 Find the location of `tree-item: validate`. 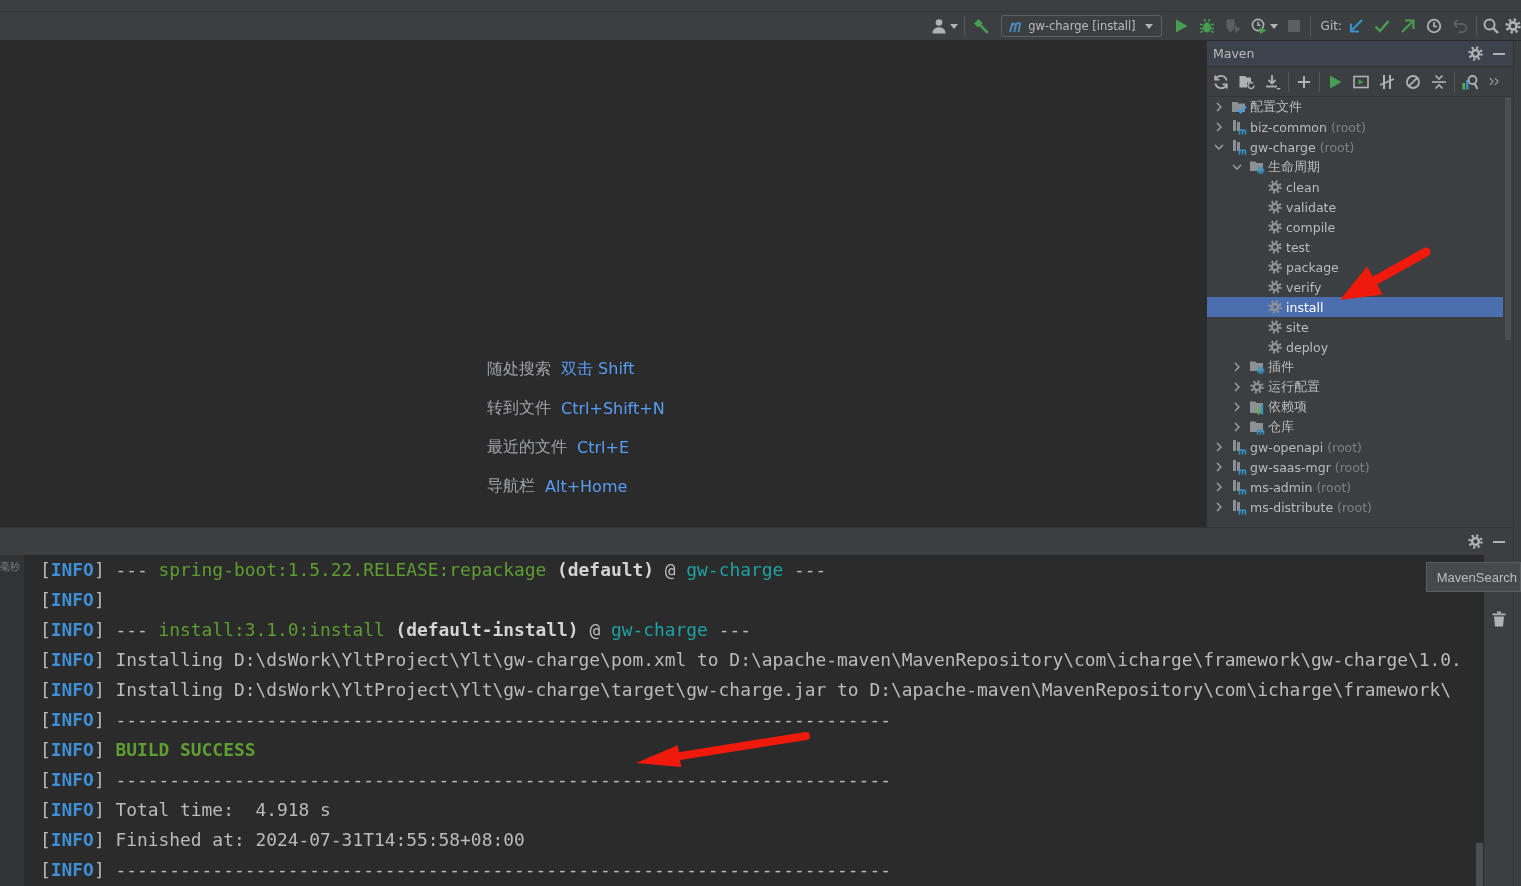

tree-item: validate is located at coordinates (1355, 207).